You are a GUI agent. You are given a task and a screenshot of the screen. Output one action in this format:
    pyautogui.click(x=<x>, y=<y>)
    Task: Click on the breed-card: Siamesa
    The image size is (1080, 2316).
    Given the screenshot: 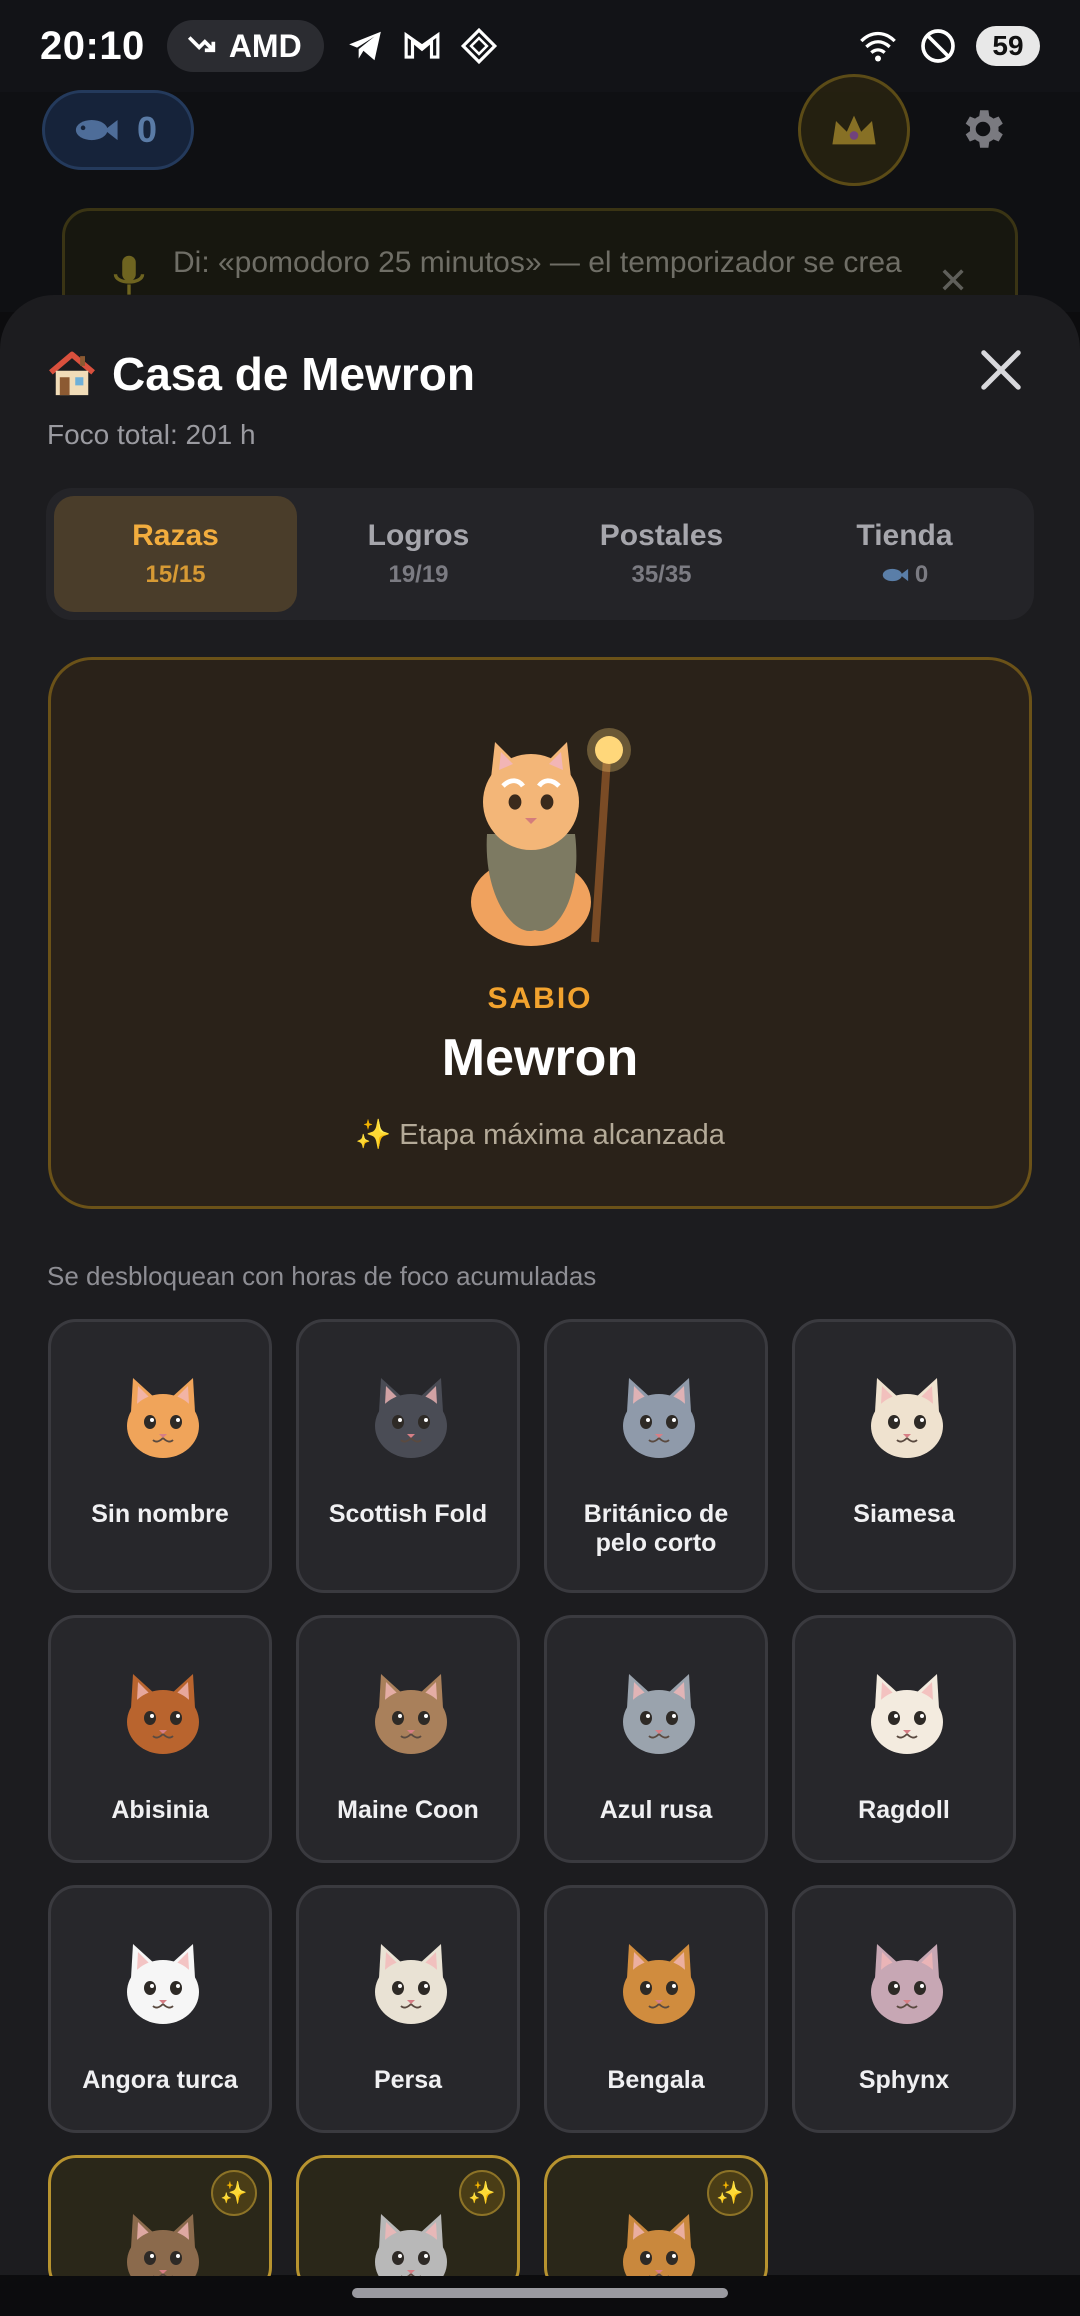 What is the action you would take?
    pyautogui.click(x=904, y=1456)
    